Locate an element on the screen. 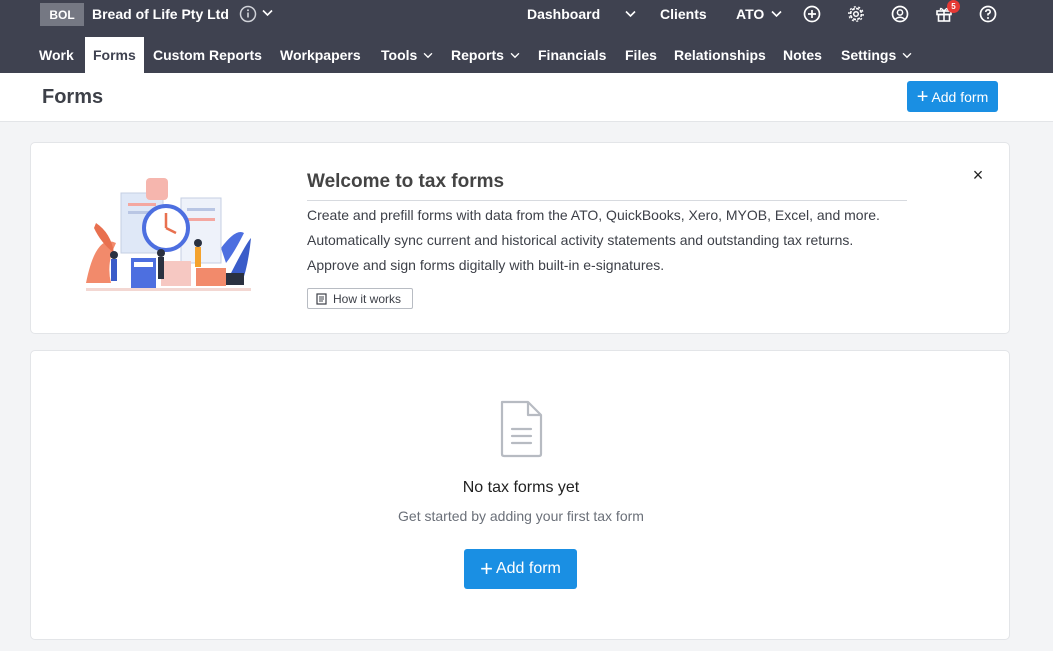 The width and height of the screenshot is (1053, 651). ato-link: ATO is located at coordinates (750, 14).